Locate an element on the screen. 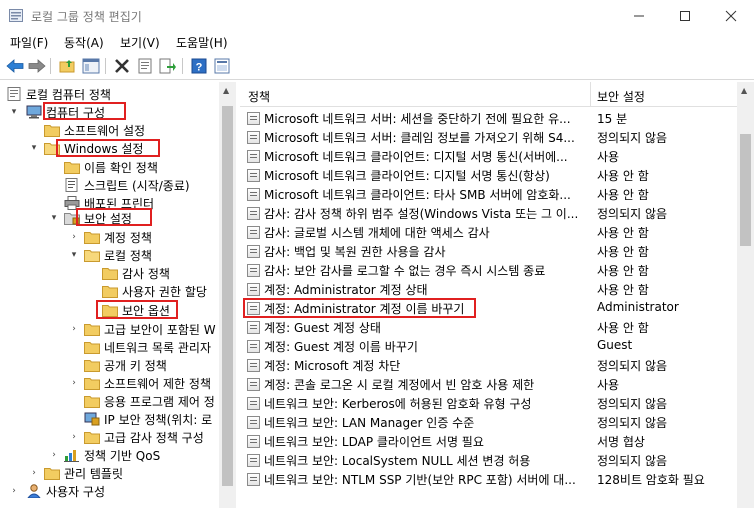 The image size is (754, 508). menu-file: 파일(F) is located at coordinates (29, 42).